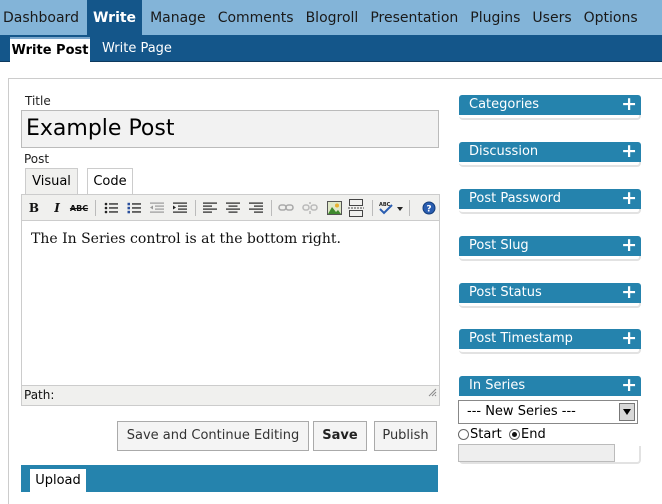  I want to click on post-label: Post, so click(37, 159).